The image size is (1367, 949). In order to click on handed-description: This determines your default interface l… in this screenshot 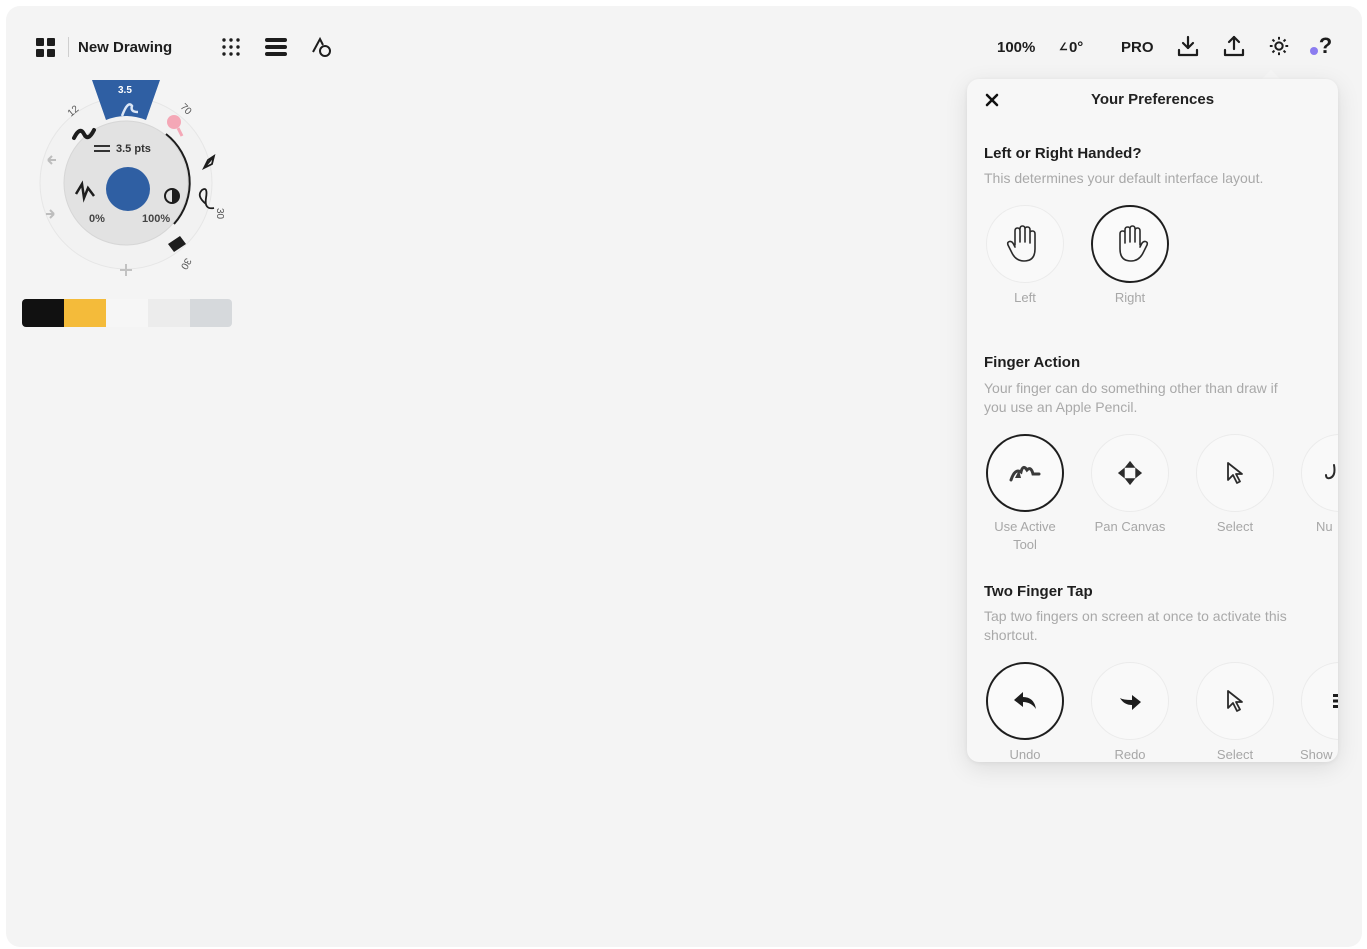, I will do `click(1124, 178)`.